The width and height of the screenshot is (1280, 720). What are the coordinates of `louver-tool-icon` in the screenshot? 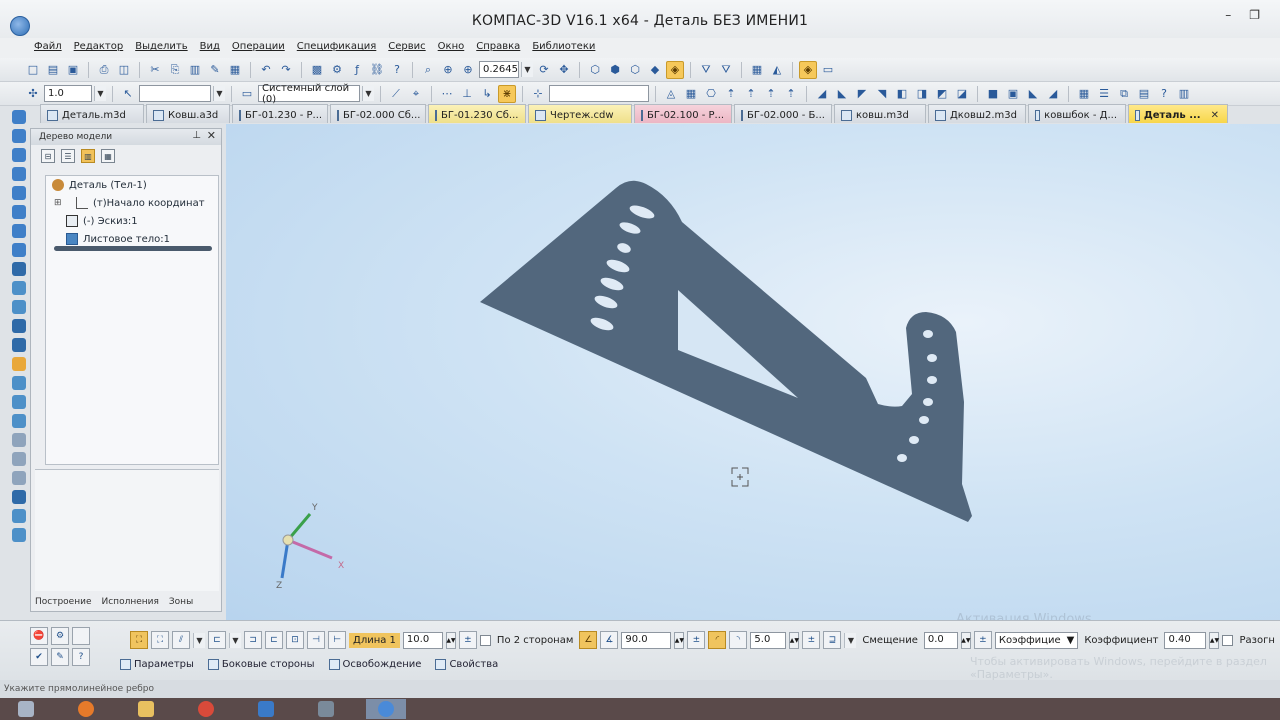 It's located at (19, 402).